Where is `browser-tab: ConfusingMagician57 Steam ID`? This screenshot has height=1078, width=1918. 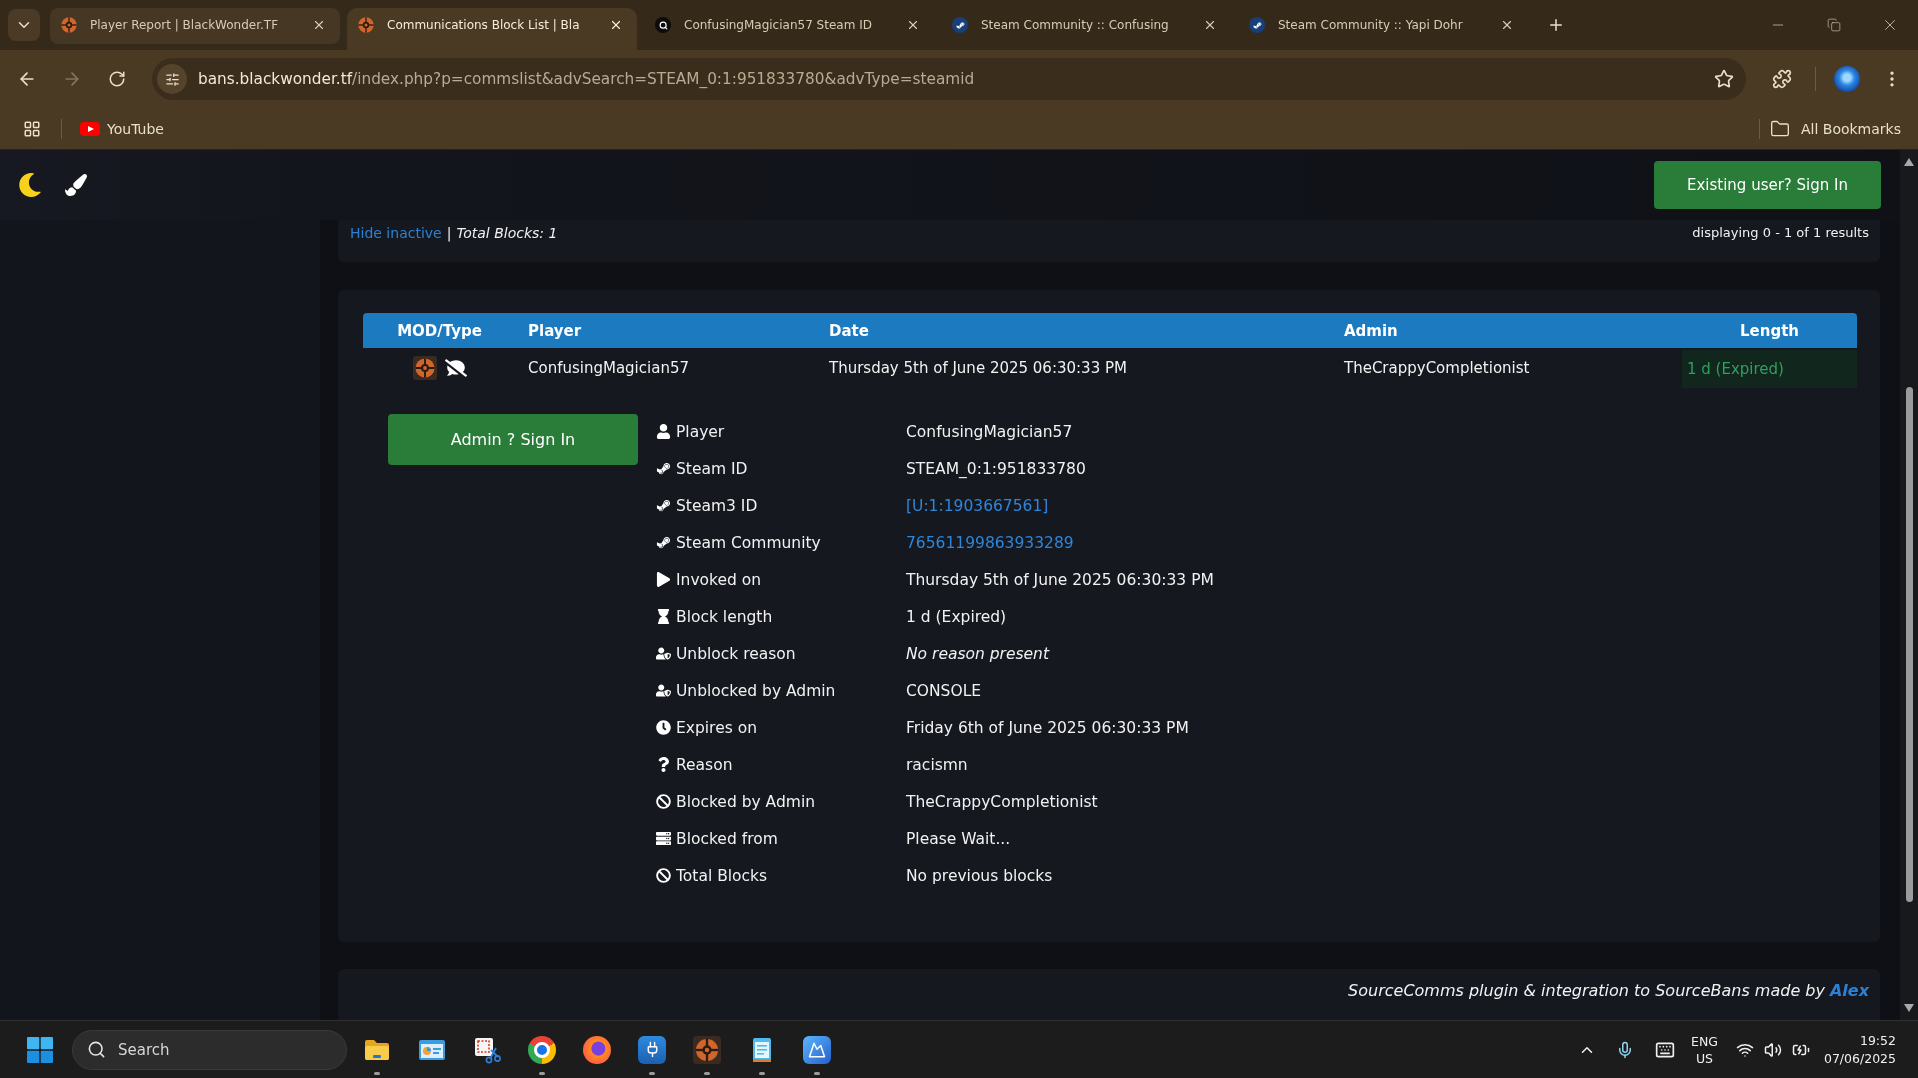 browser-tab: ConfusingMagician57 Steam ID is located at coordinates (789, 29).